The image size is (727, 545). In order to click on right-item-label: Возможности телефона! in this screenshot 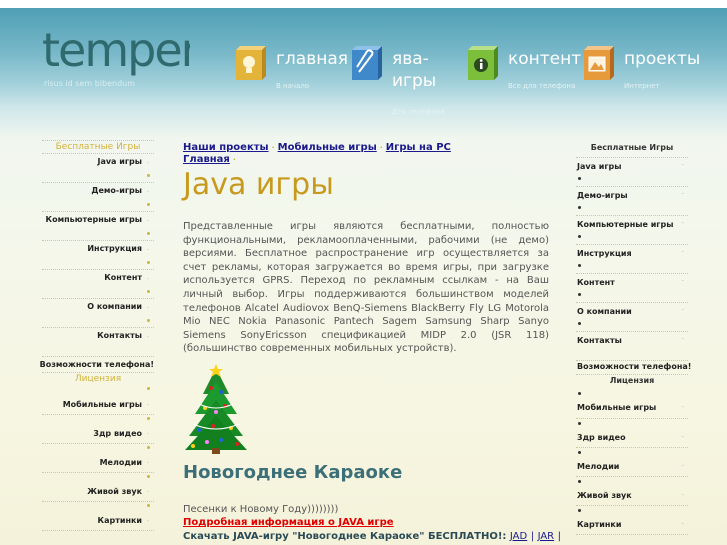, I will do `click(634, 366)`.